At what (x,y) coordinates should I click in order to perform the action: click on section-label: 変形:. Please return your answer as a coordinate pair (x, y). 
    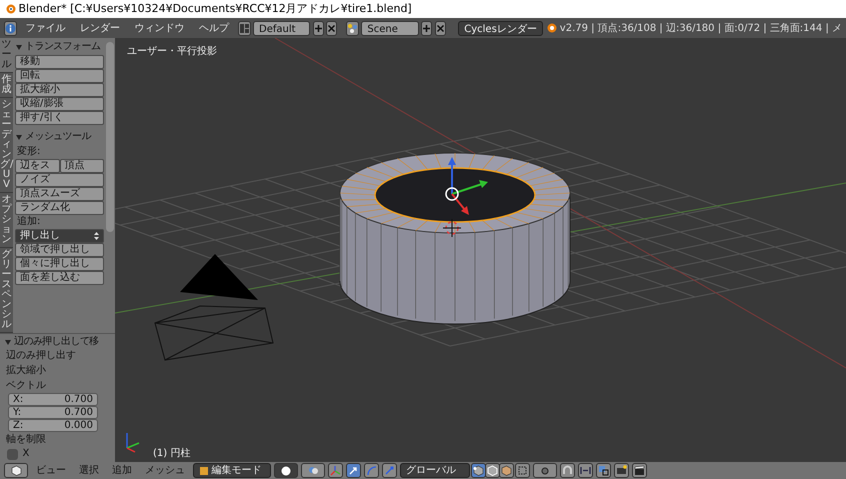
    Looking at the image, I should click on (29, 152).